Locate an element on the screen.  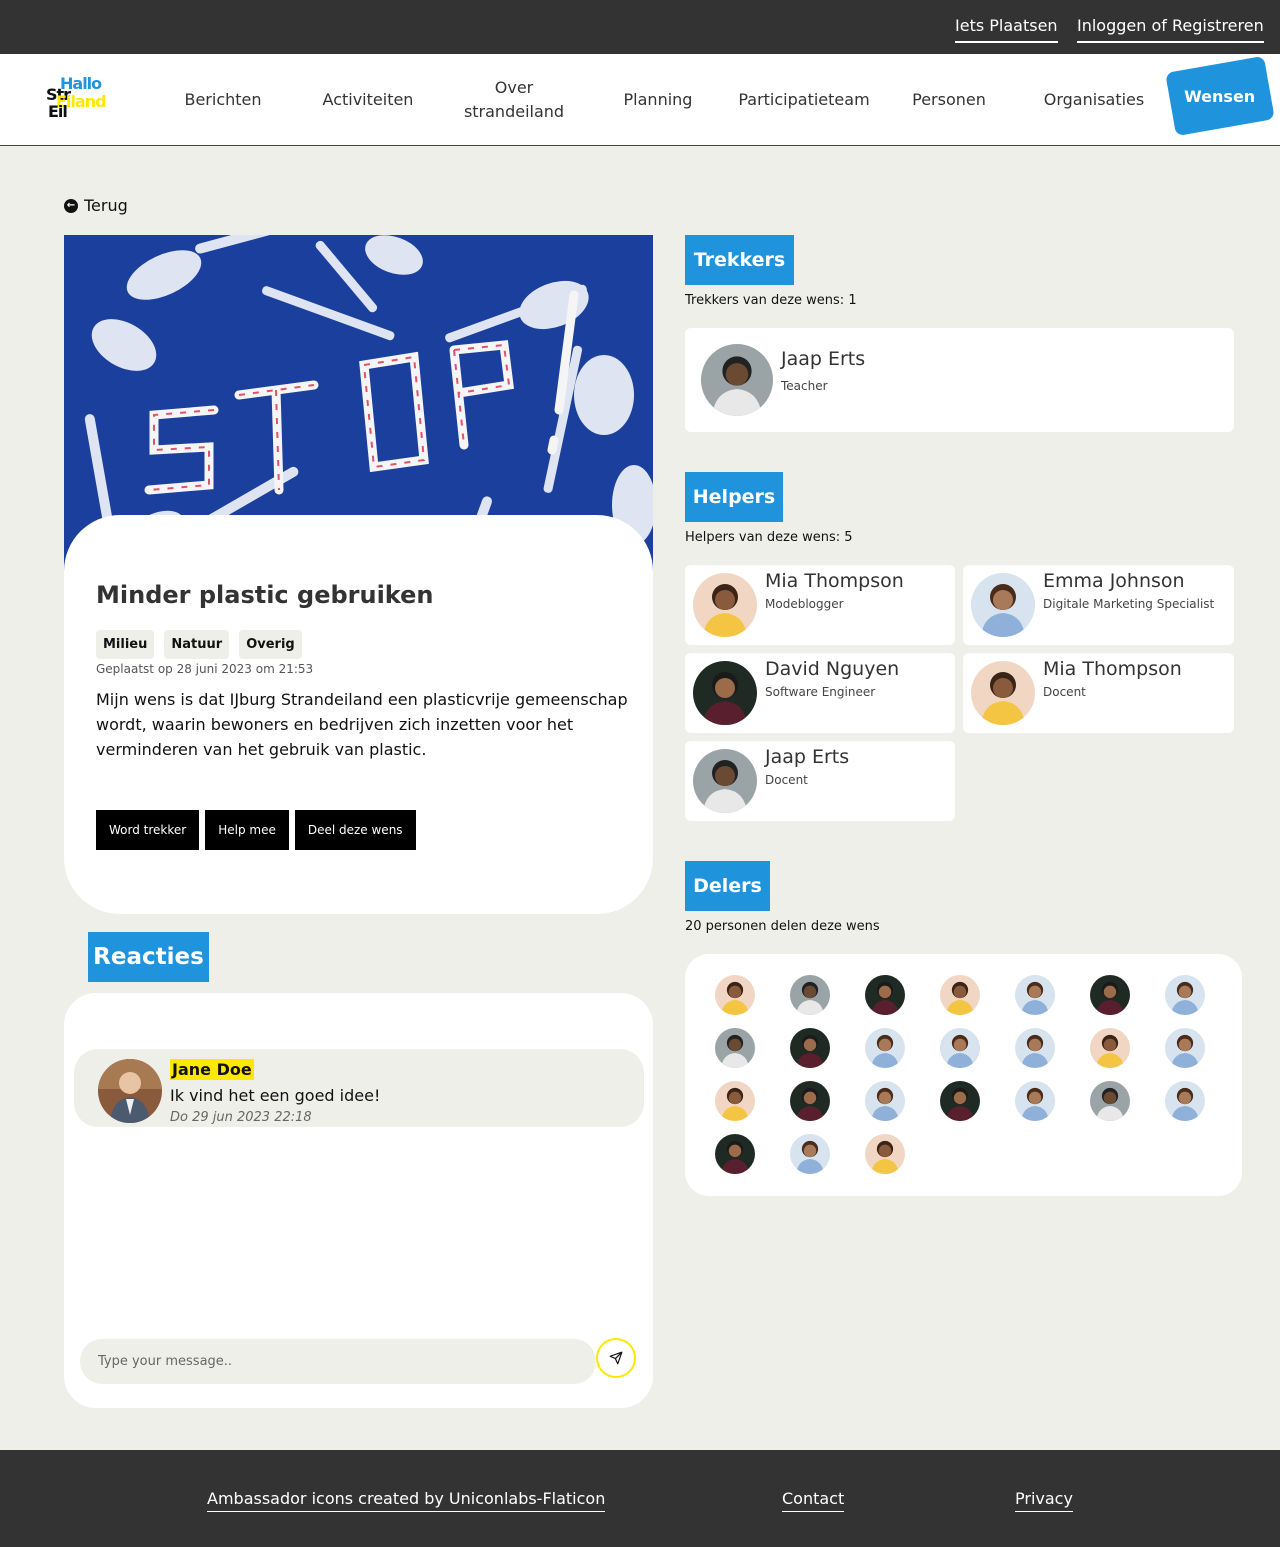
delers-count: 20 personen delen deze wens is located at coordinates (782, 926).